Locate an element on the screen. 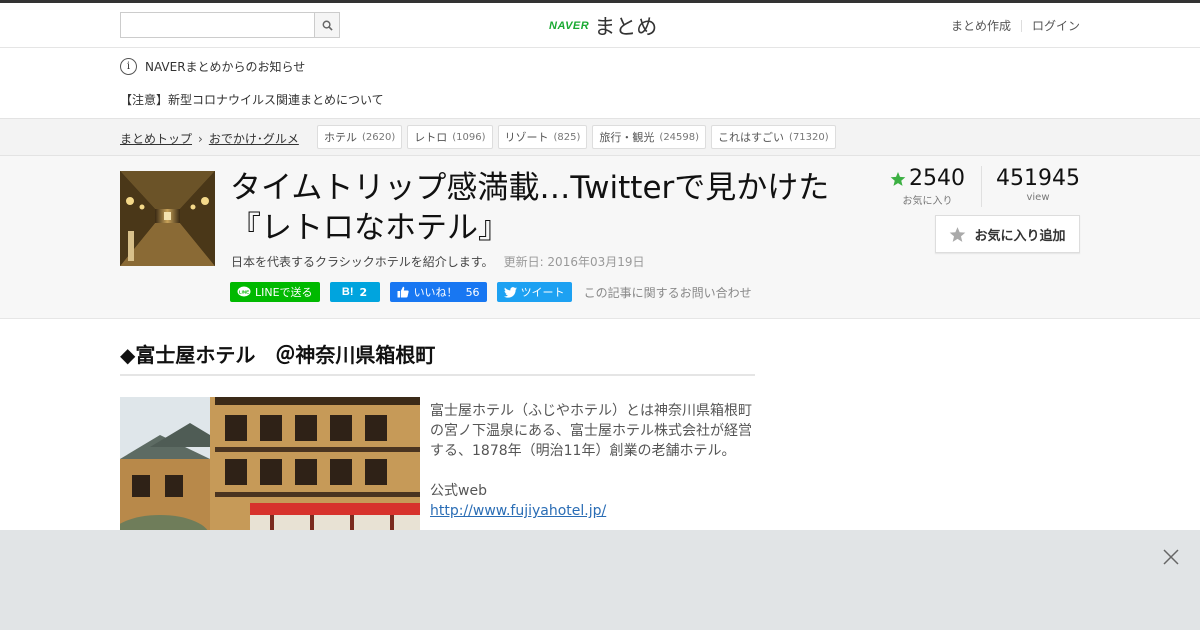  official-web-label: 公式web is located at coordinates (458, 491).